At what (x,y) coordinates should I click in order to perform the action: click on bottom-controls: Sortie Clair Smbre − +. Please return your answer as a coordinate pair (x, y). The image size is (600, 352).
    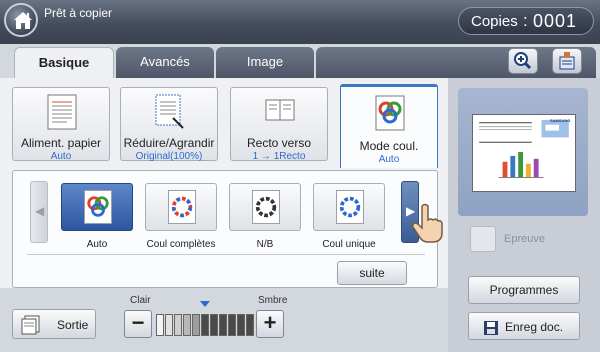
    Looking at the image, I should click on (224, 320).